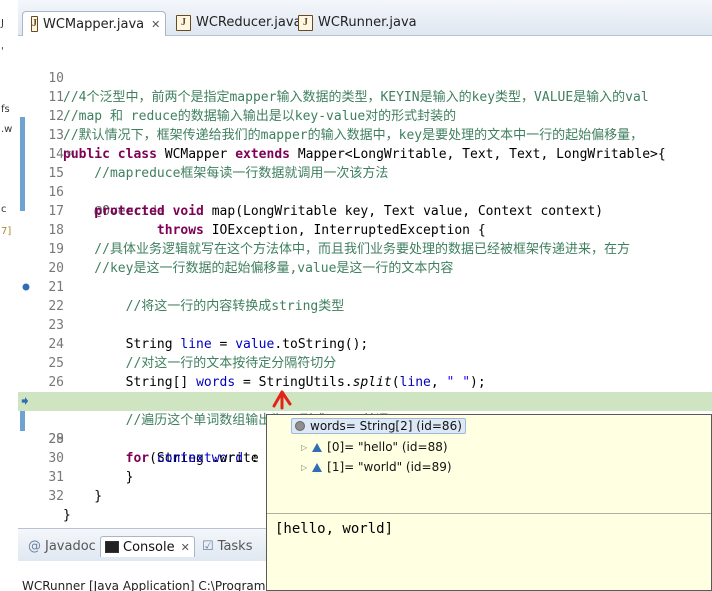 This screenshot has width=712, height=591. I want to click on code-line-22: 22 String line = value.toString();, so click(365, 315).